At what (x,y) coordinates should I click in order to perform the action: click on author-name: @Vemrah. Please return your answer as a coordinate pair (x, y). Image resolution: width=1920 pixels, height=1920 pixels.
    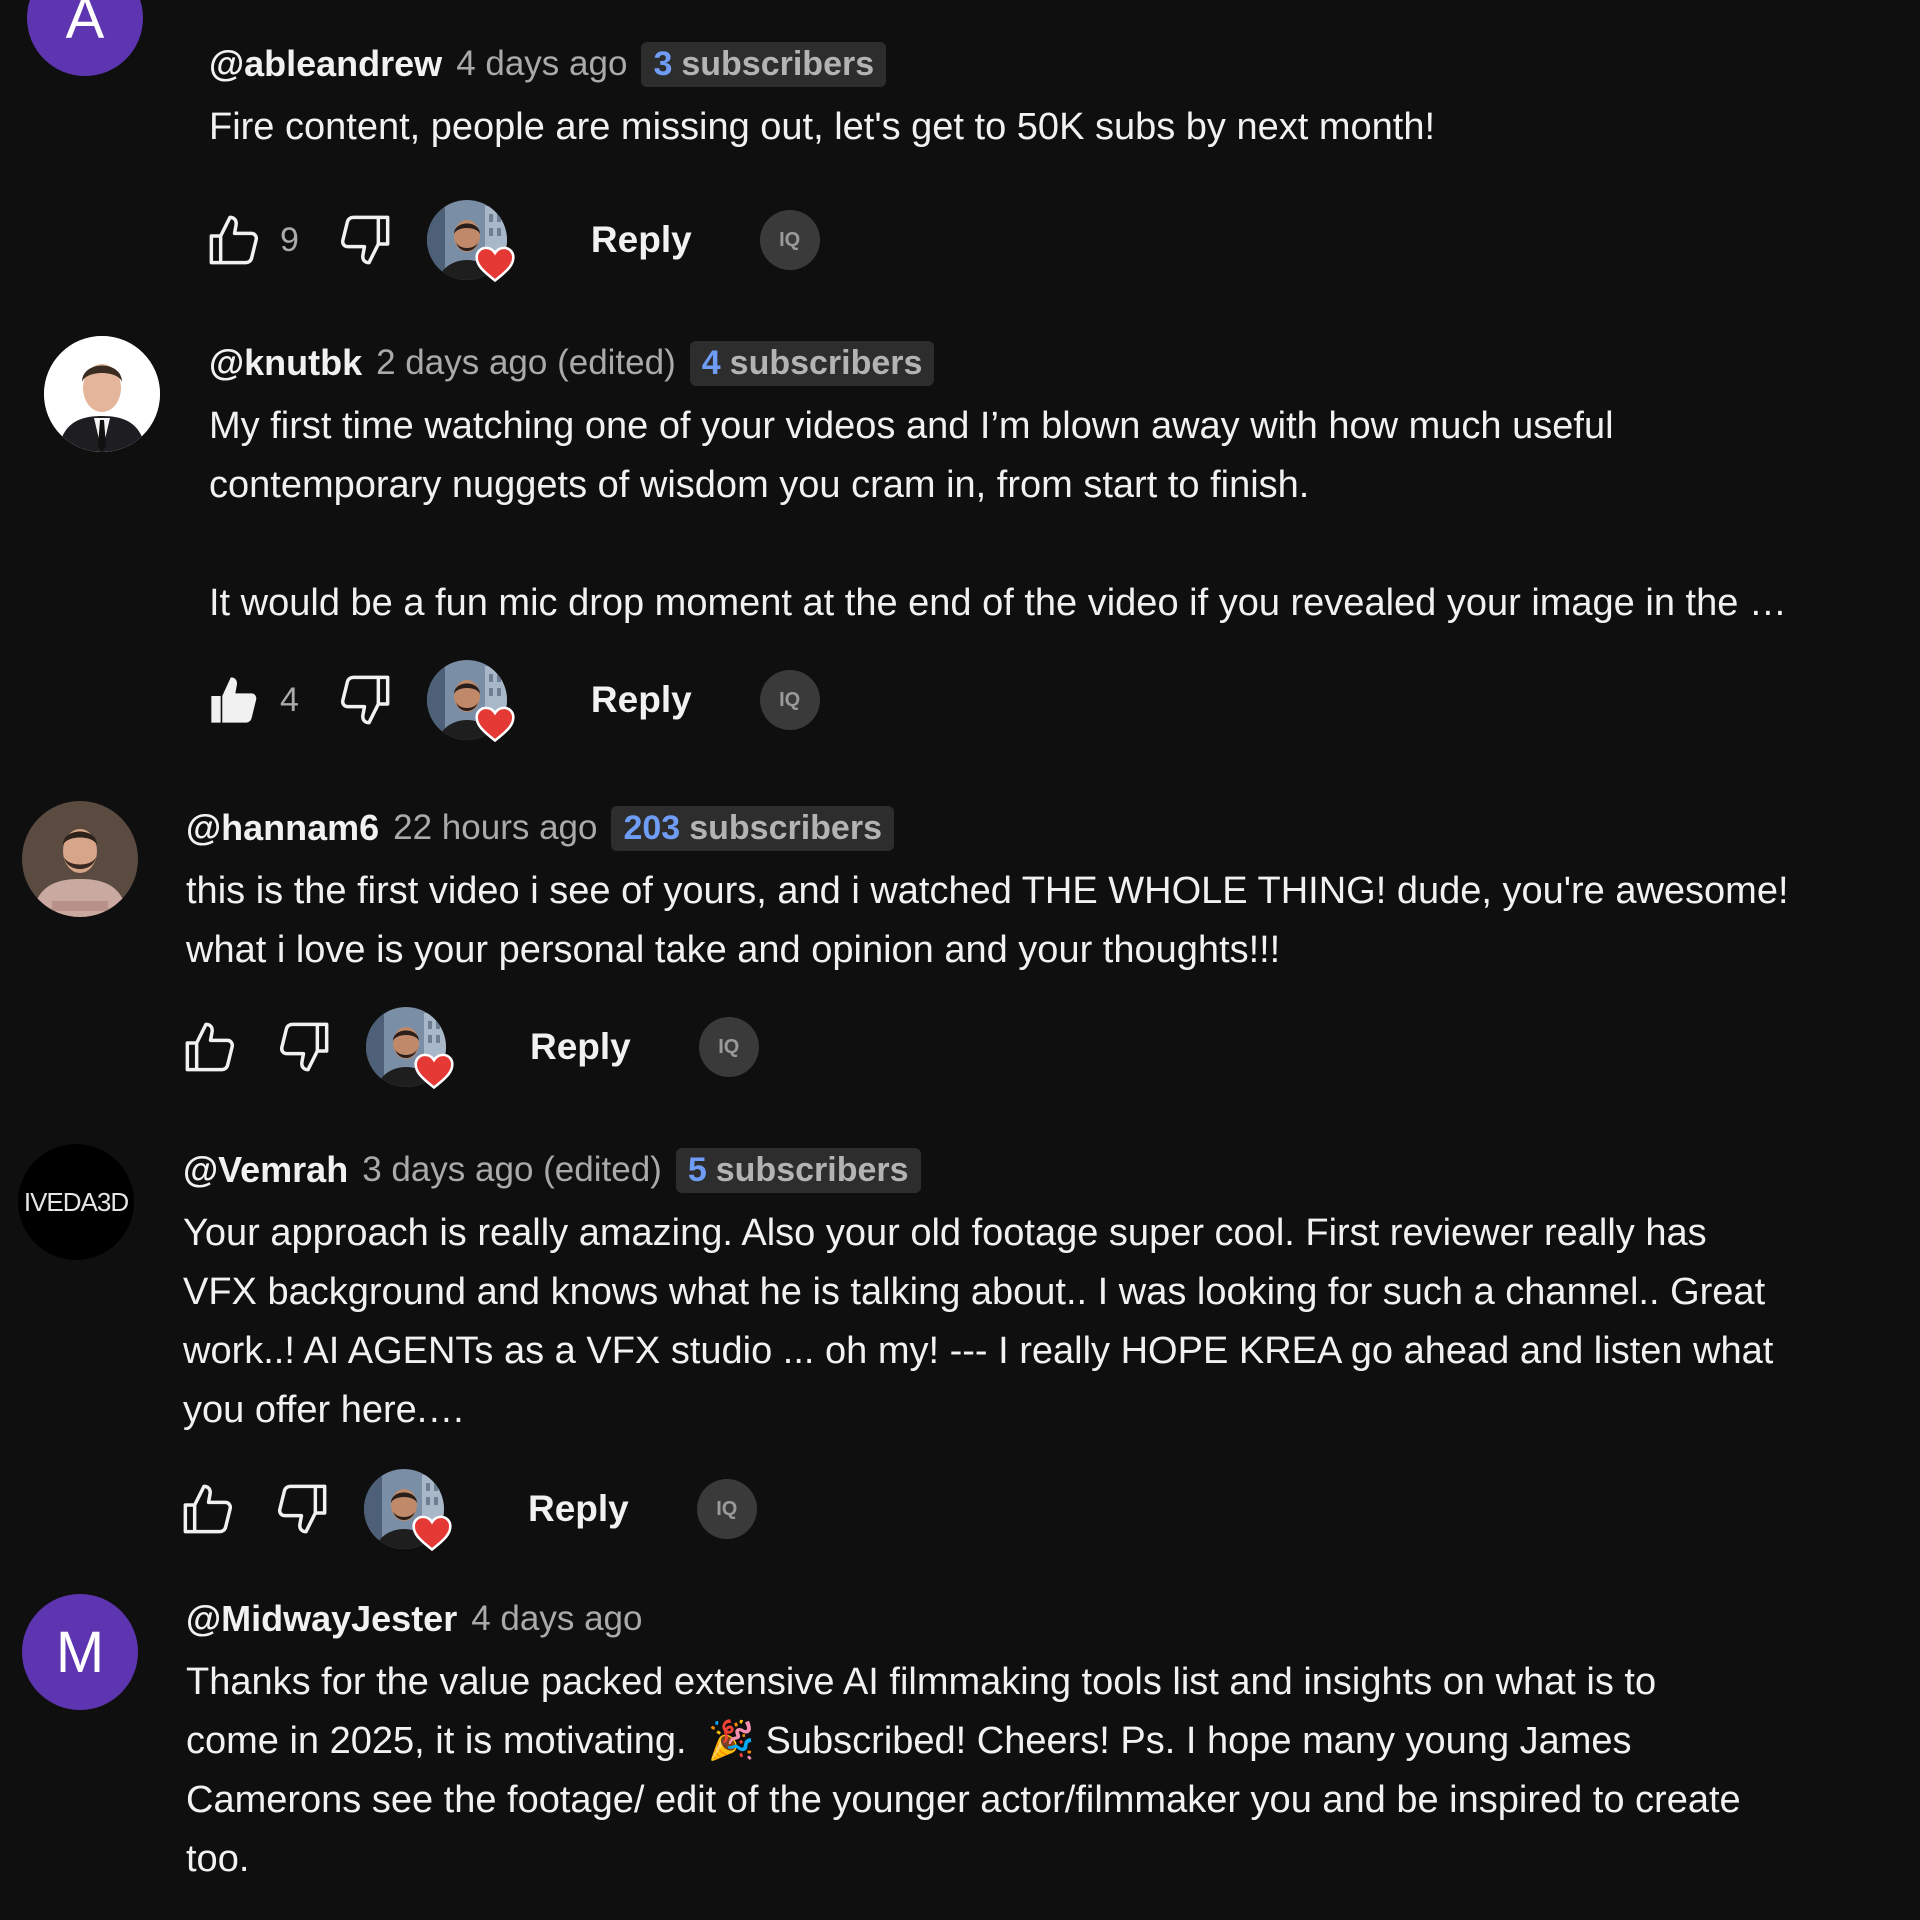
    Looking at the image, I should click on (265, 1170).